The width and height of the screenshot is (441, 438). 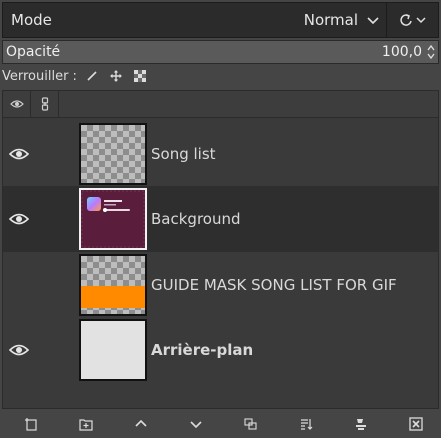 I want to click on layer-mask-icon, so click(x=361, y=424).